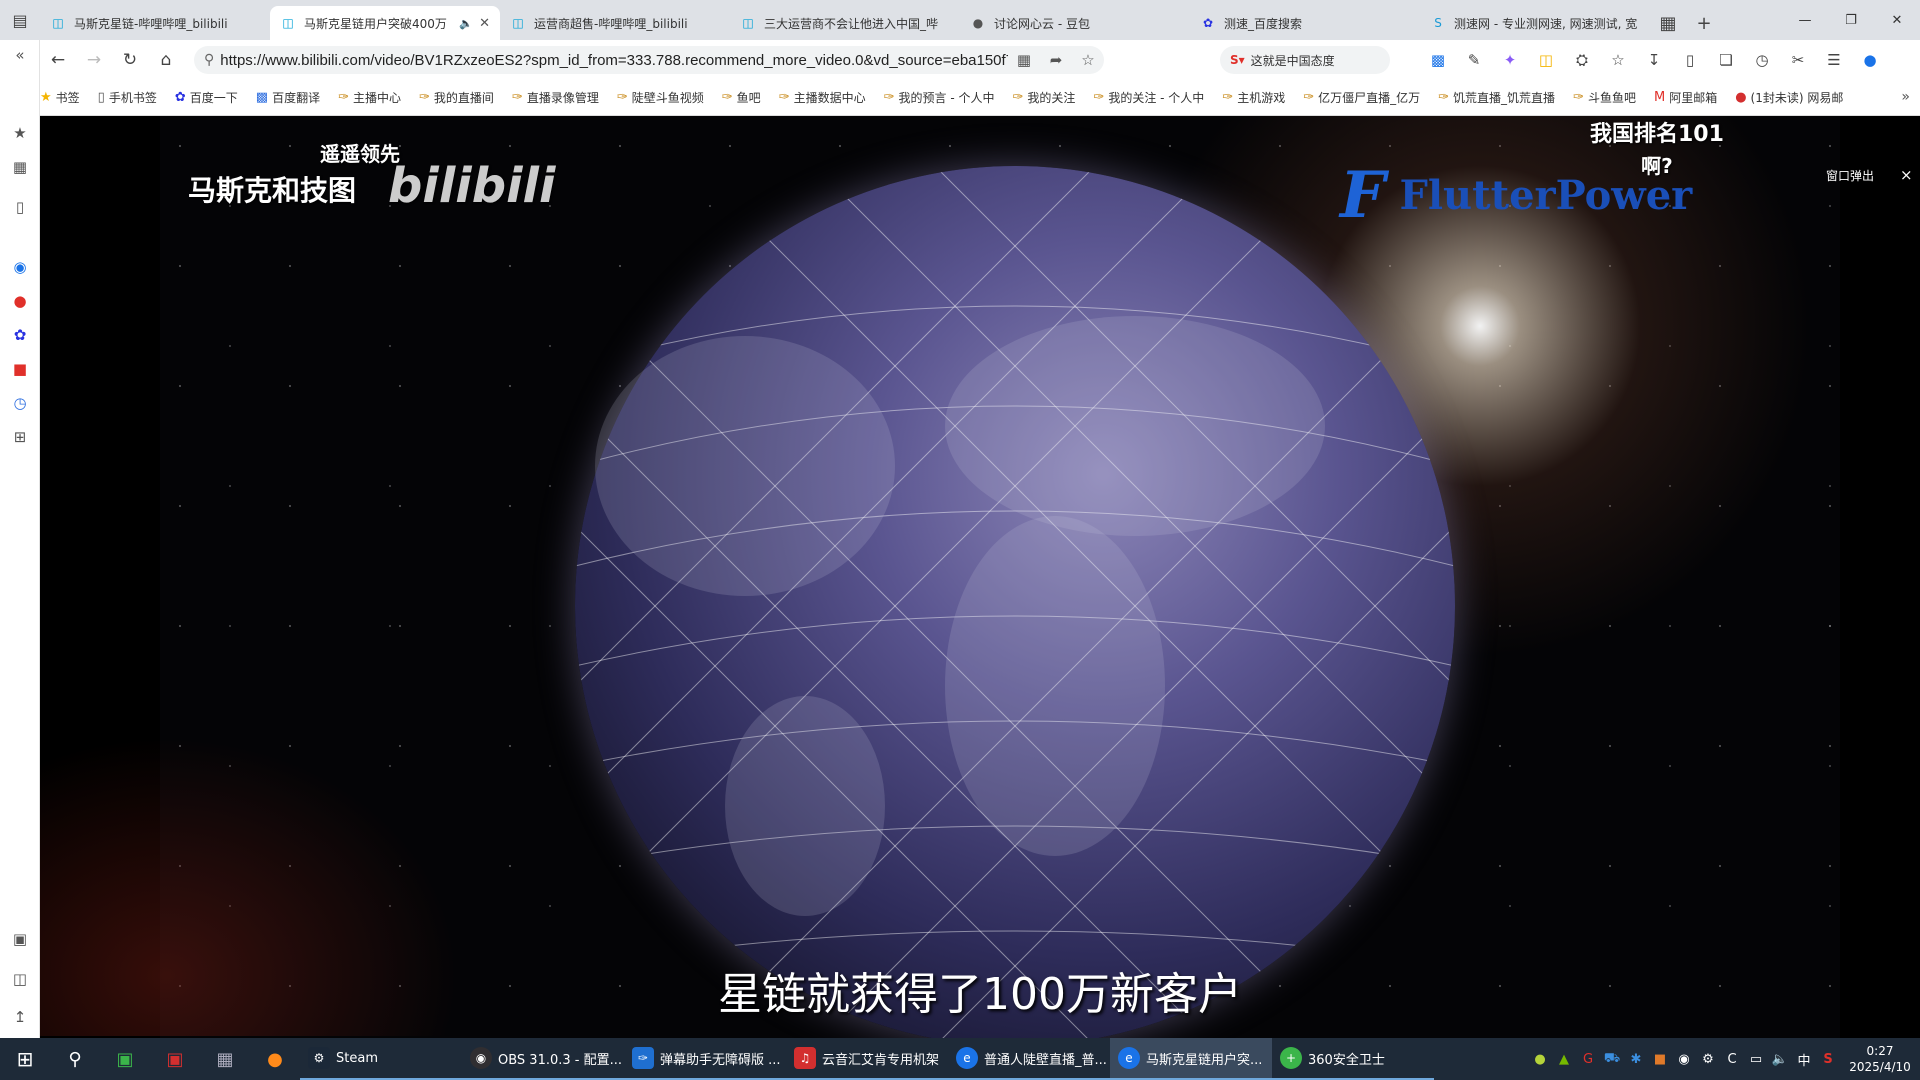 The image size is (1920, 1080). What do you see at coordinates (125, 1059) in the screenshot?
I see `wechat-icon: ▣` at bounding box center [125, 1059].